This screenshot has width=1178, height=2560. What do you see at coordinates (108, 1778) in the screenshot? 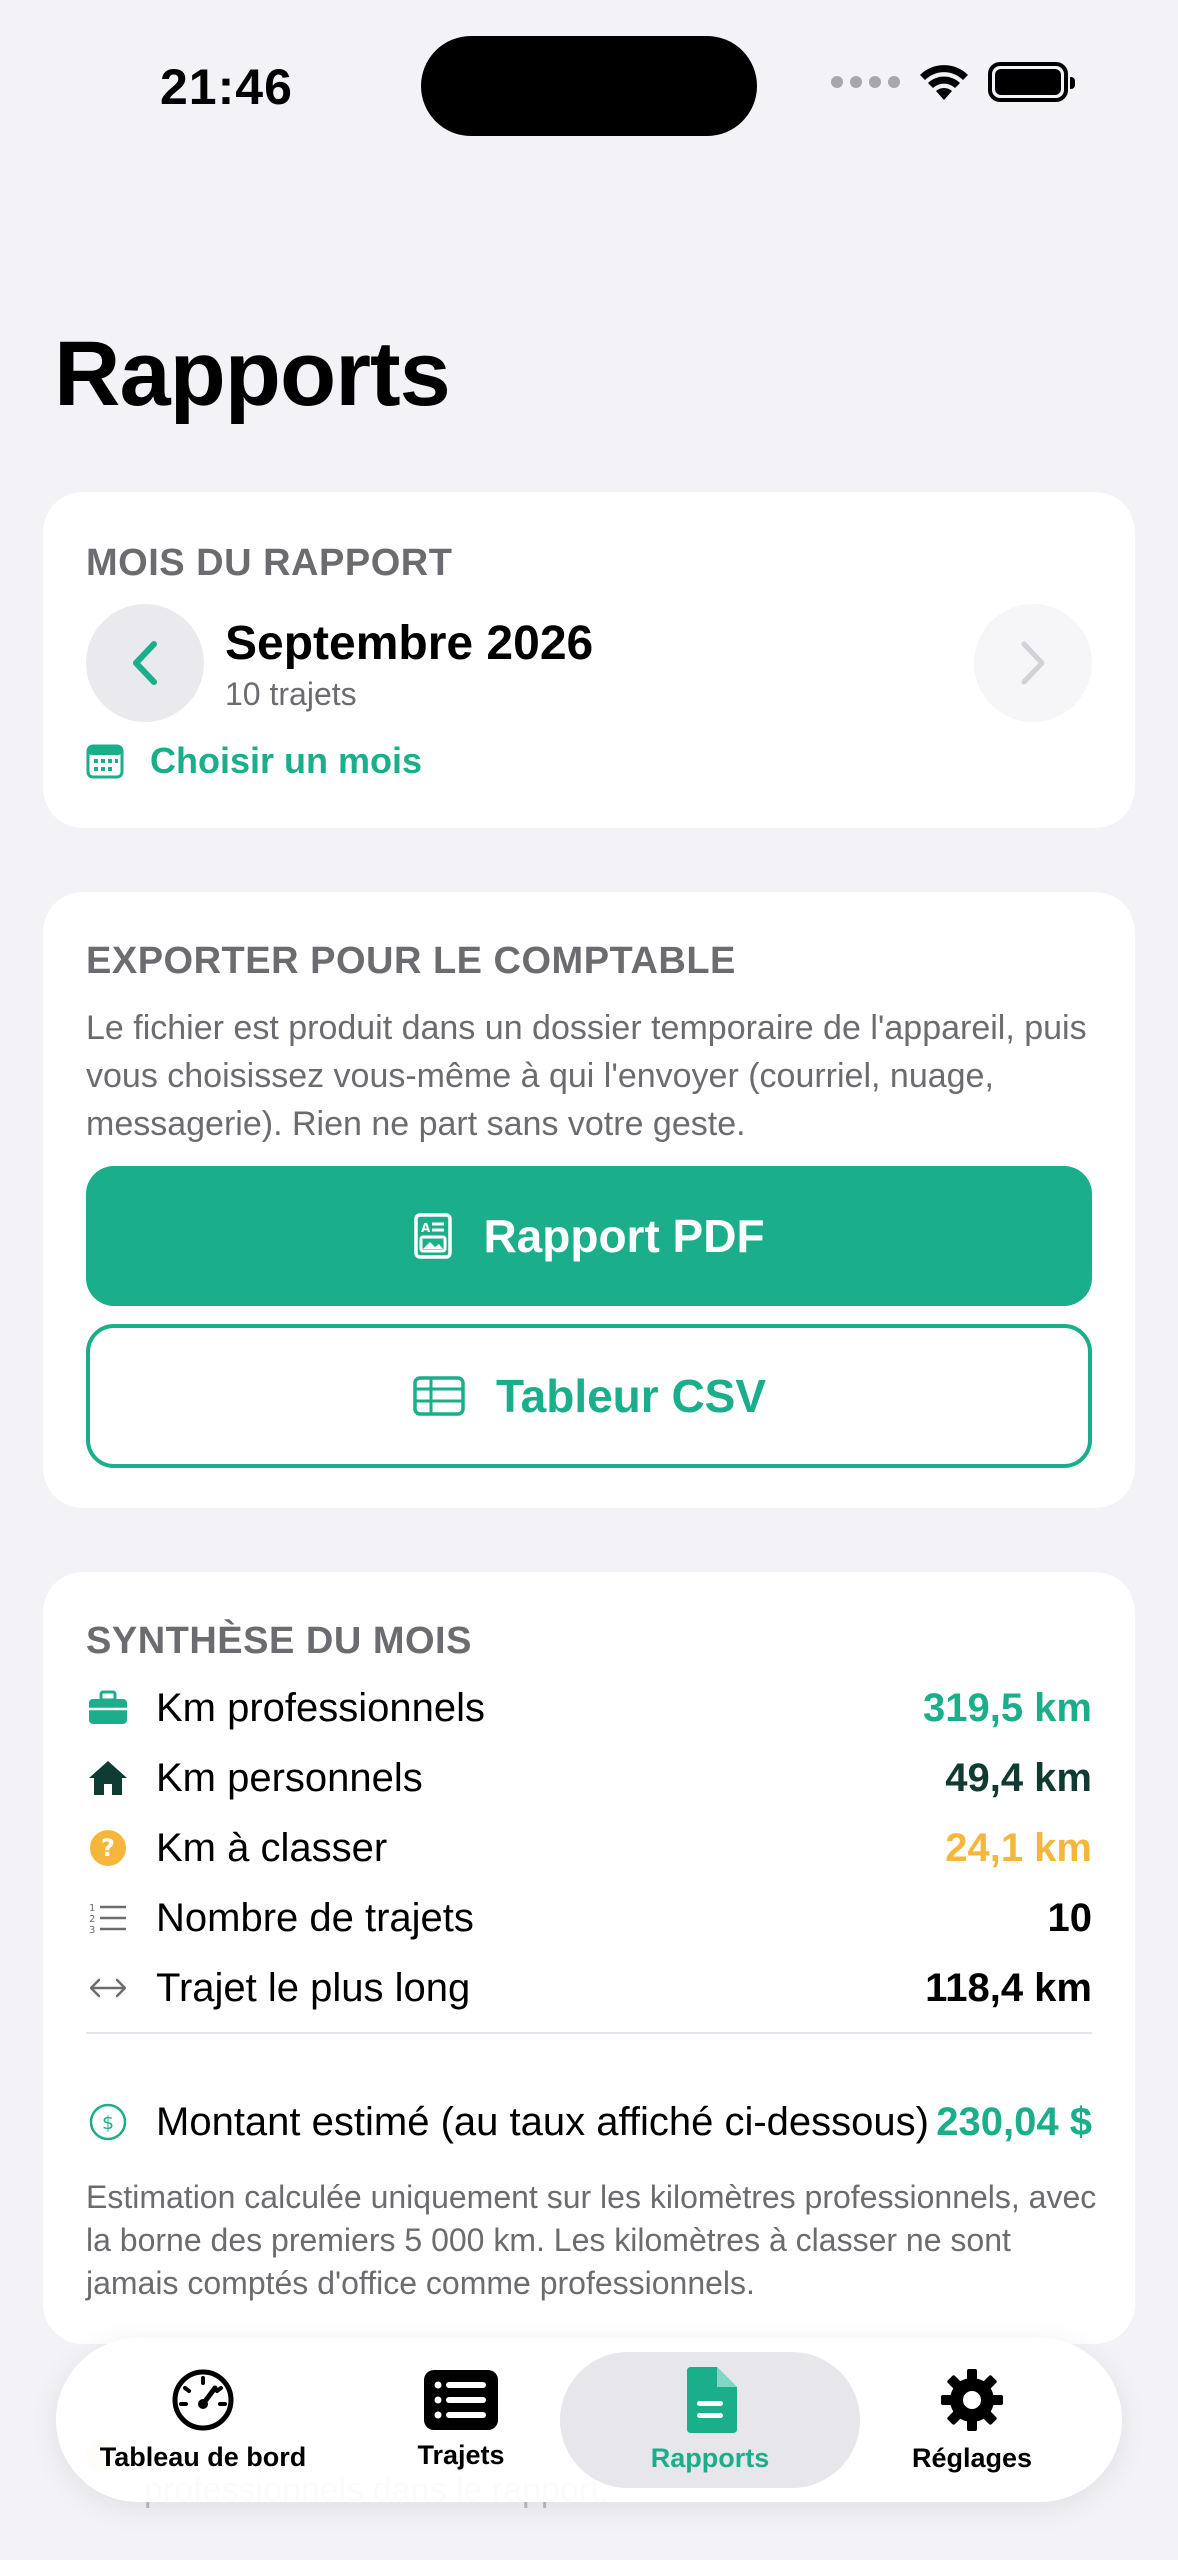
I see `house-icon` at bounding box center [108, 1778].